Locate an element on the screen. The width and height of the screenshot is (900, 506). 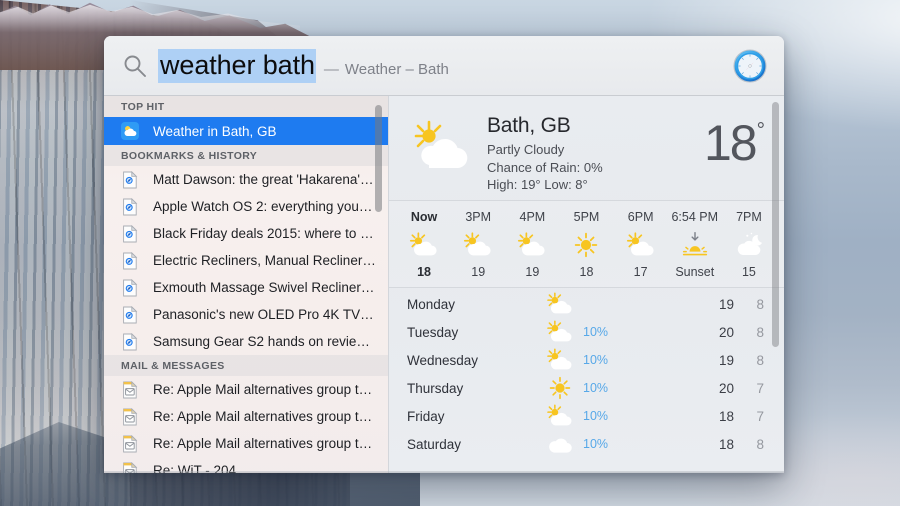
weather-chance-of-rain: Chance of Rain: 0% is located at coordinates (545, 167).